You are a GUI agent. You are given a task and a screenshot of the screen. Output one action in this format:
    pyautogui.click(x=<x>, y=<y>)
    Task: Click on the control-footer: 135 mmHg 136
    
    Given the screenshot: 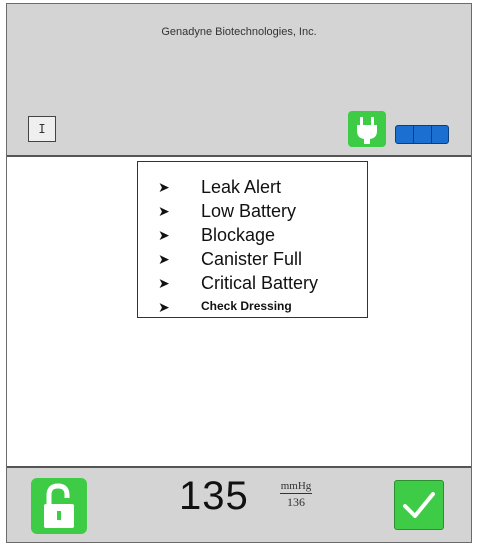 What is the action you would take?
    pyautogui.click(x=239, y=504)
    